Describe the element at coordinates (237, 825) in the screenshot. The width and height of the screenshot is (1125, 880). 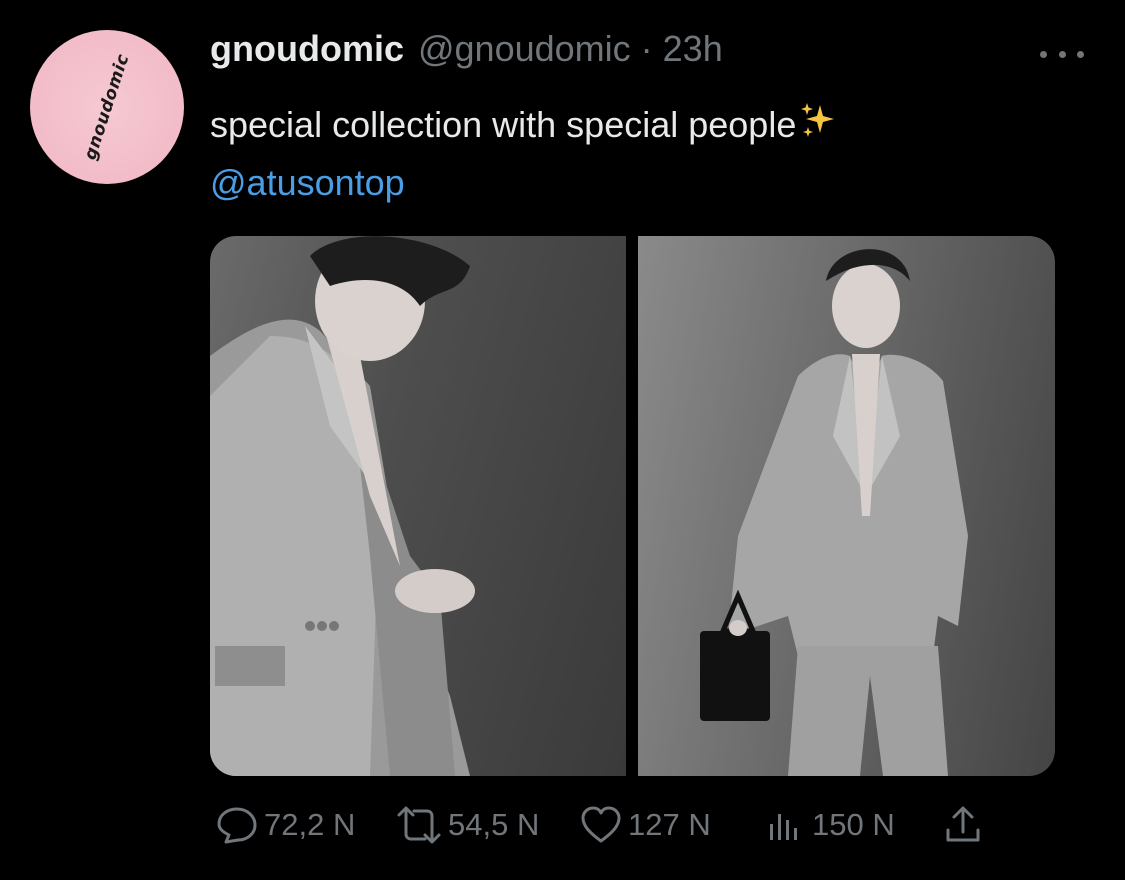
I see `reply-icon` at that location.